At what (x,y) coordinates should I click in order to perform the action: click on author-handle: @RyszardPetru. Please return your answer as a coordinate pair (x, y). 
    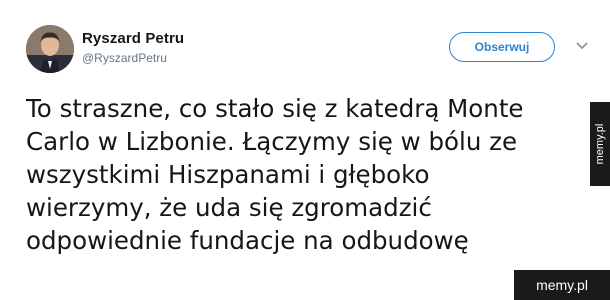
    Looking at the image, I should click on (133, 58).